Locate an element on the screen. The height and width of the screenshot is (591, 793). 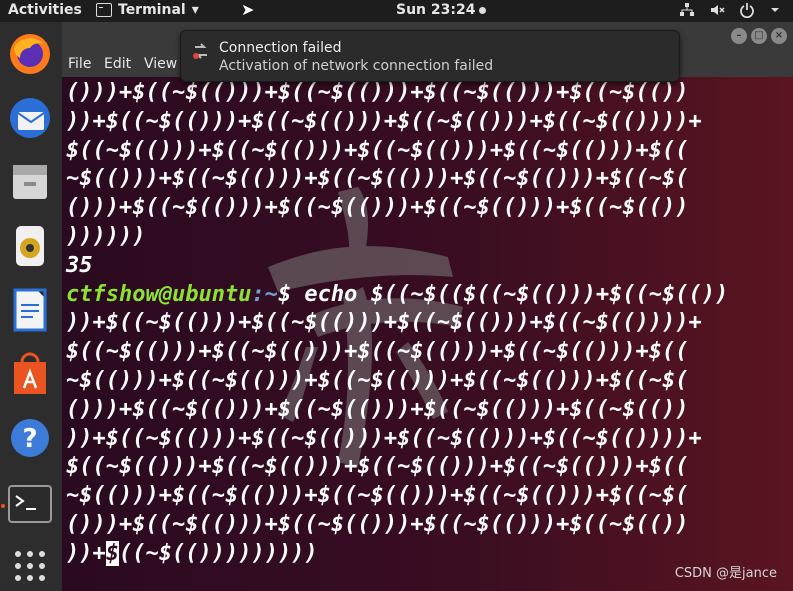
chevron-down-icon is located at coordinates (775, 10).